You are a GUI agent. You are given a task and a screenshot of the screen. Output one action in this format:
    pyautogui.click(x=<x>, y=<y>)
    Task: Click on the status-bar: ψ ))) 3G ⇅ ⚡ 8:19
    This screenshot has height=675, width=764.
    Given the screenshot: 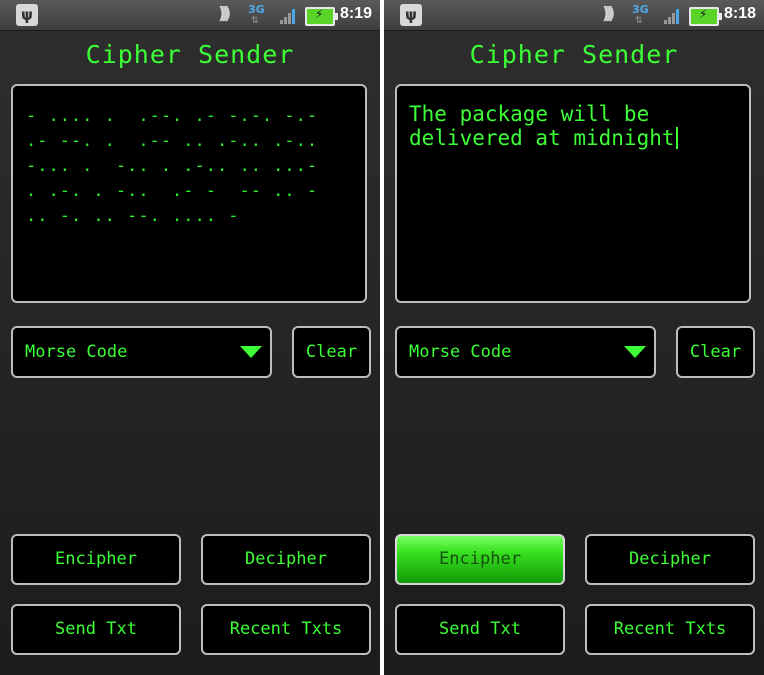 What is the action you would take?
    pyautogui.click(x=190, y=15)
    